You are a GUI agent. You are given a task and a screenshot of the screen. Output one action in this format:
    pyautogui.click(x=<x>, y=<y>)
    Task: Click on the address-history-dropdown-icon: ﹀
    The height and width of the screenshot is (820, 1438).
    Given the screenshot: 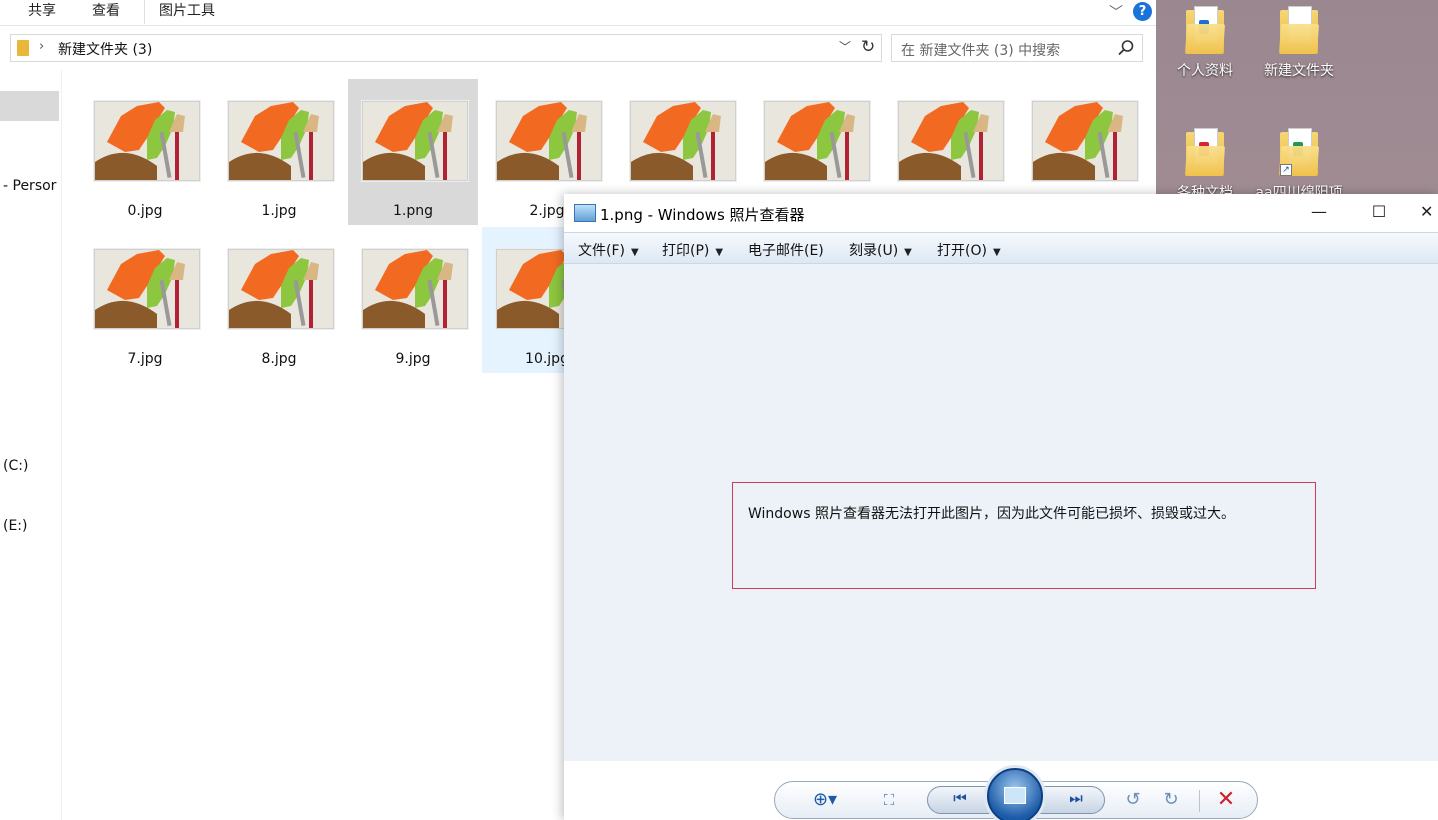 What is the action you would take?
    pyautogui.click(x=845, y=46)
    